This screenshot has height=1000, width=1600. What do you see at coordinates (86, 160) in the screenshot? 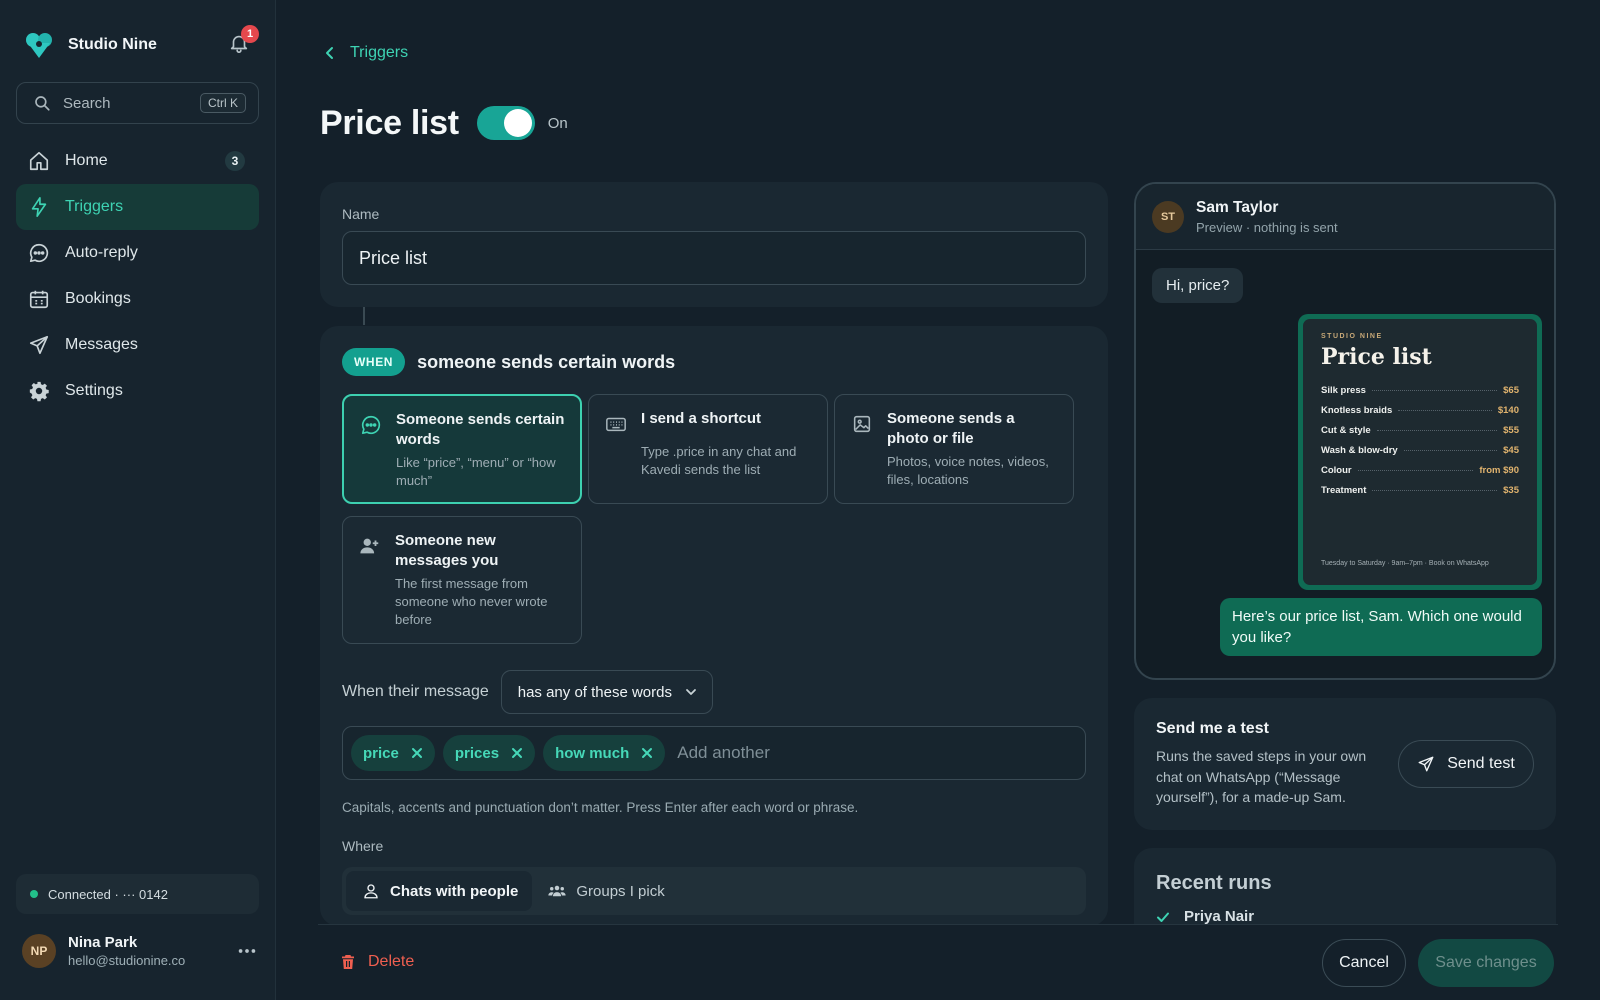
I see `sidebar-item-label: Home` at bounding box center [86, 160].